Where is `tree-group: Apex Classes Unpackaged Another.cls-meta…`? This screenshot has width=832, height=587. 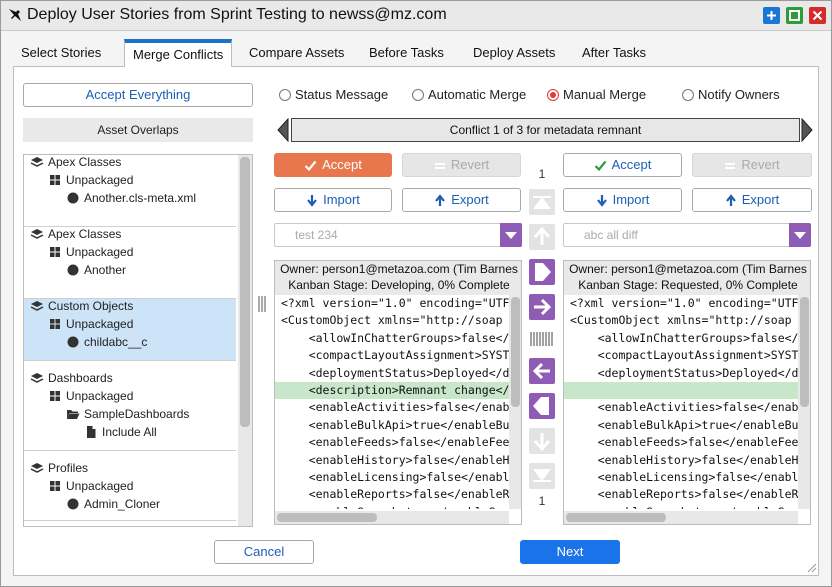
tree-group: Apex Classes Unpackaged Another.cls-meta… is located at coordinates (130, 191).